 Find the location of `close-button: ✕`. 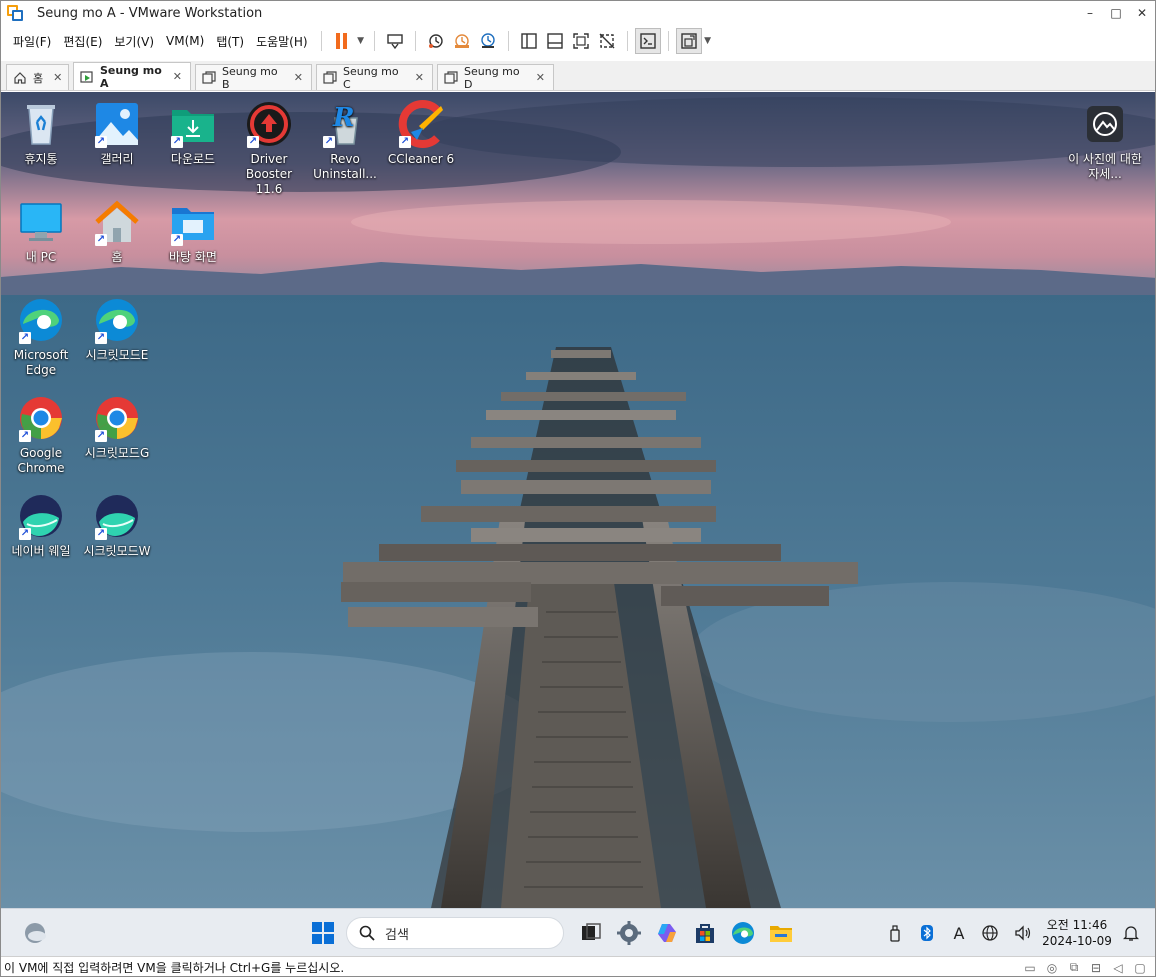

close-button: ✕ is located at coordinates (1142, 13).